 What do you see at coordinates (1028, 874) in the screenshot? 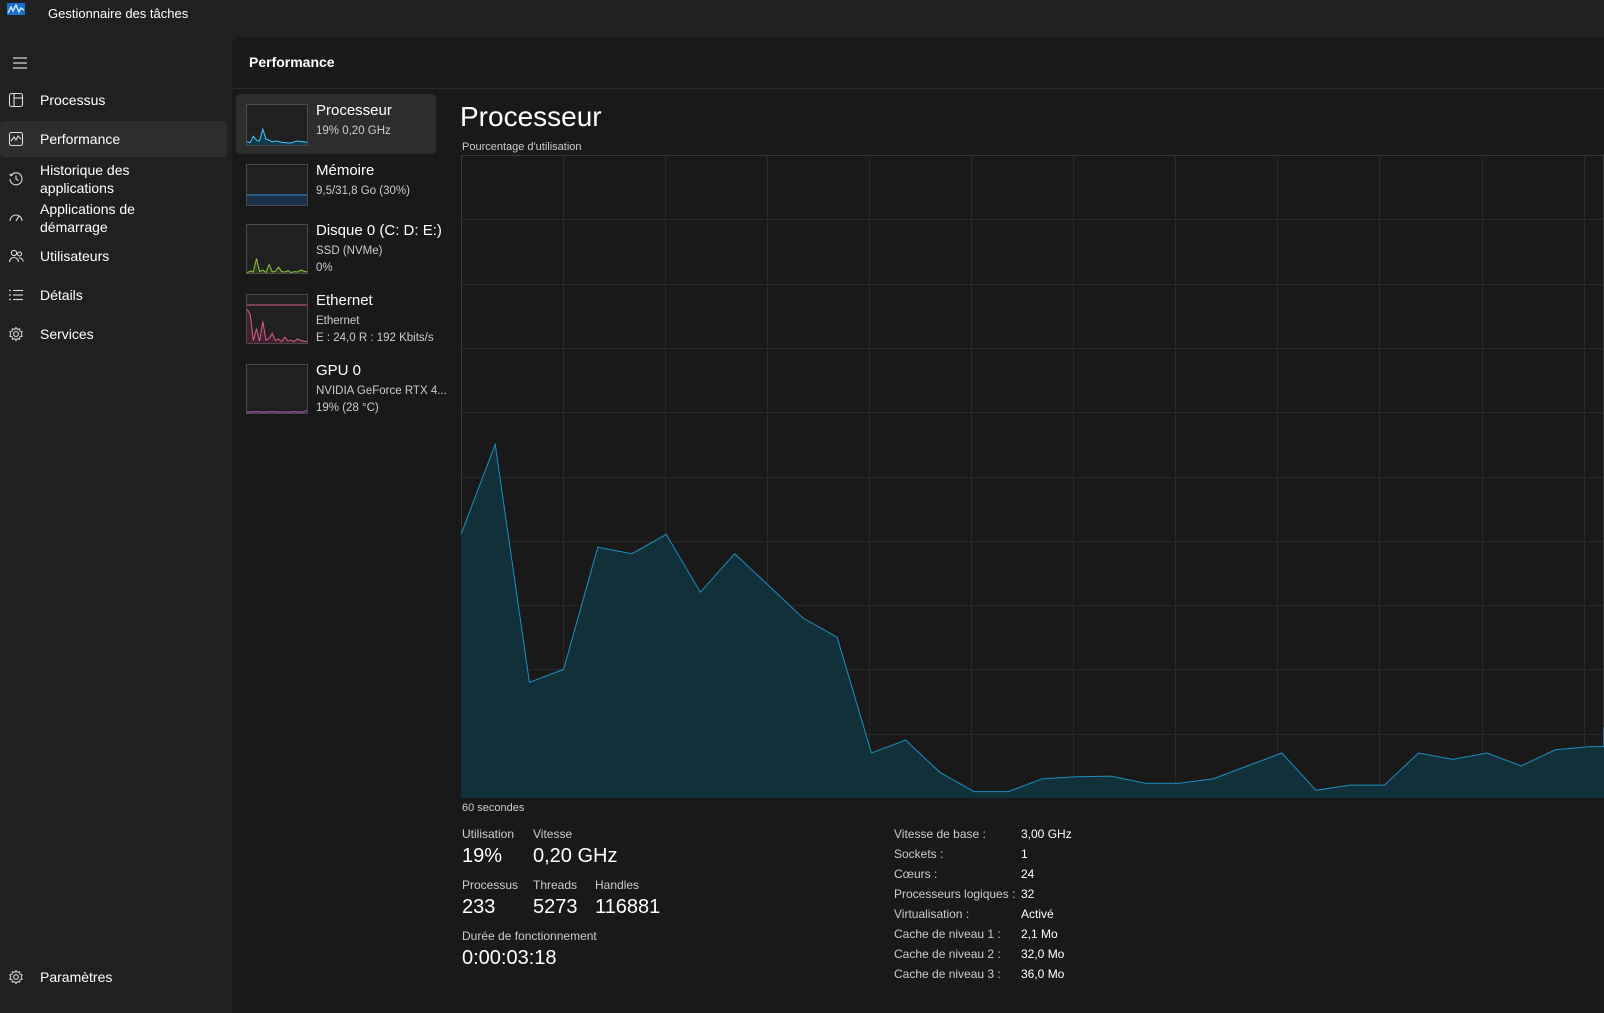
I see `spec-value: 24` at bounding box center [1028, 874].